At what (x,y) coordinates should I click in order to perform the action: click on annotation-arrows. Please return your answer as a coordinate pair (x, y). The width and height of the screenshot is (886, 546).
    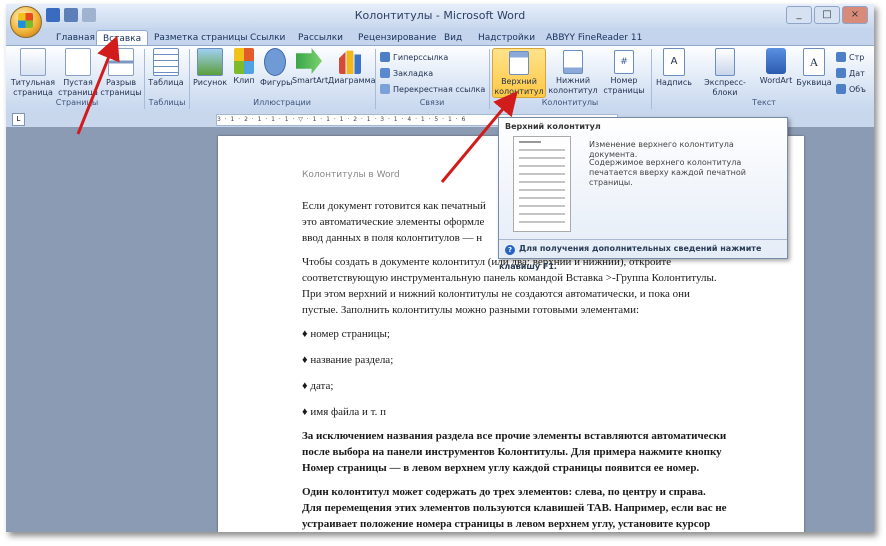
    Looking at the image, I should click on (297, 109).